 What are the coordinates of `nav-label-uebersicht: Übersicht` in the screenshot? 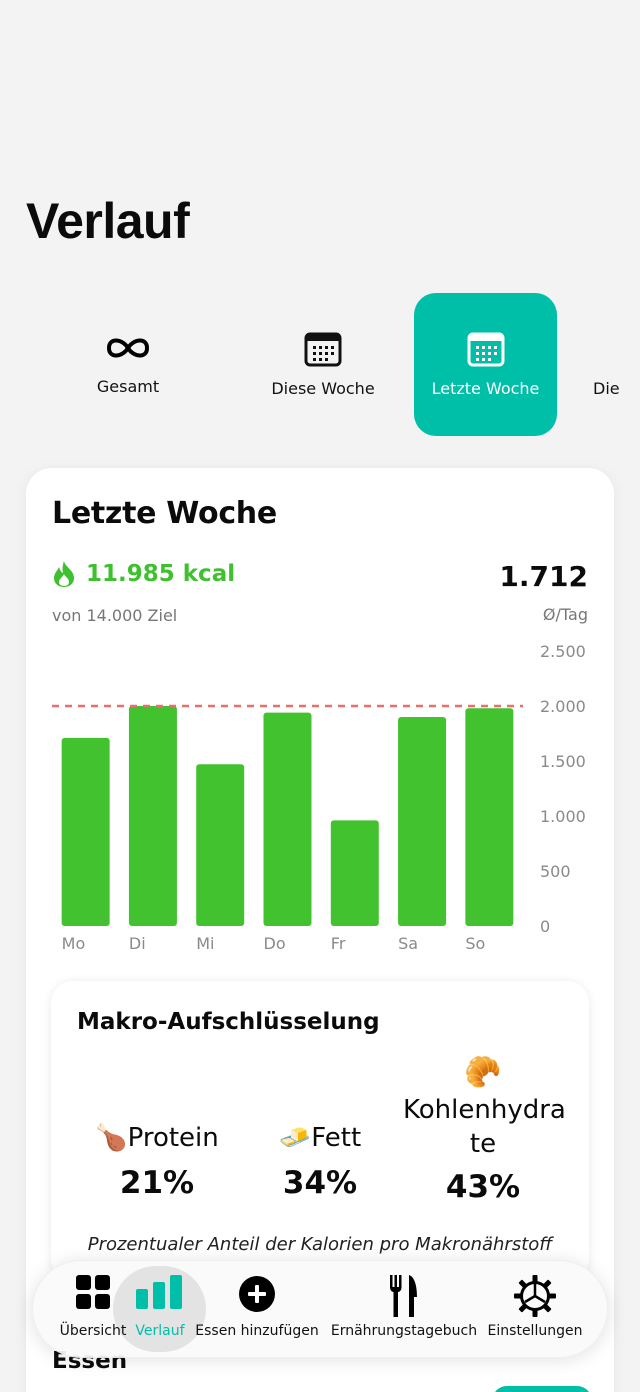 It's located at (93, 1331).